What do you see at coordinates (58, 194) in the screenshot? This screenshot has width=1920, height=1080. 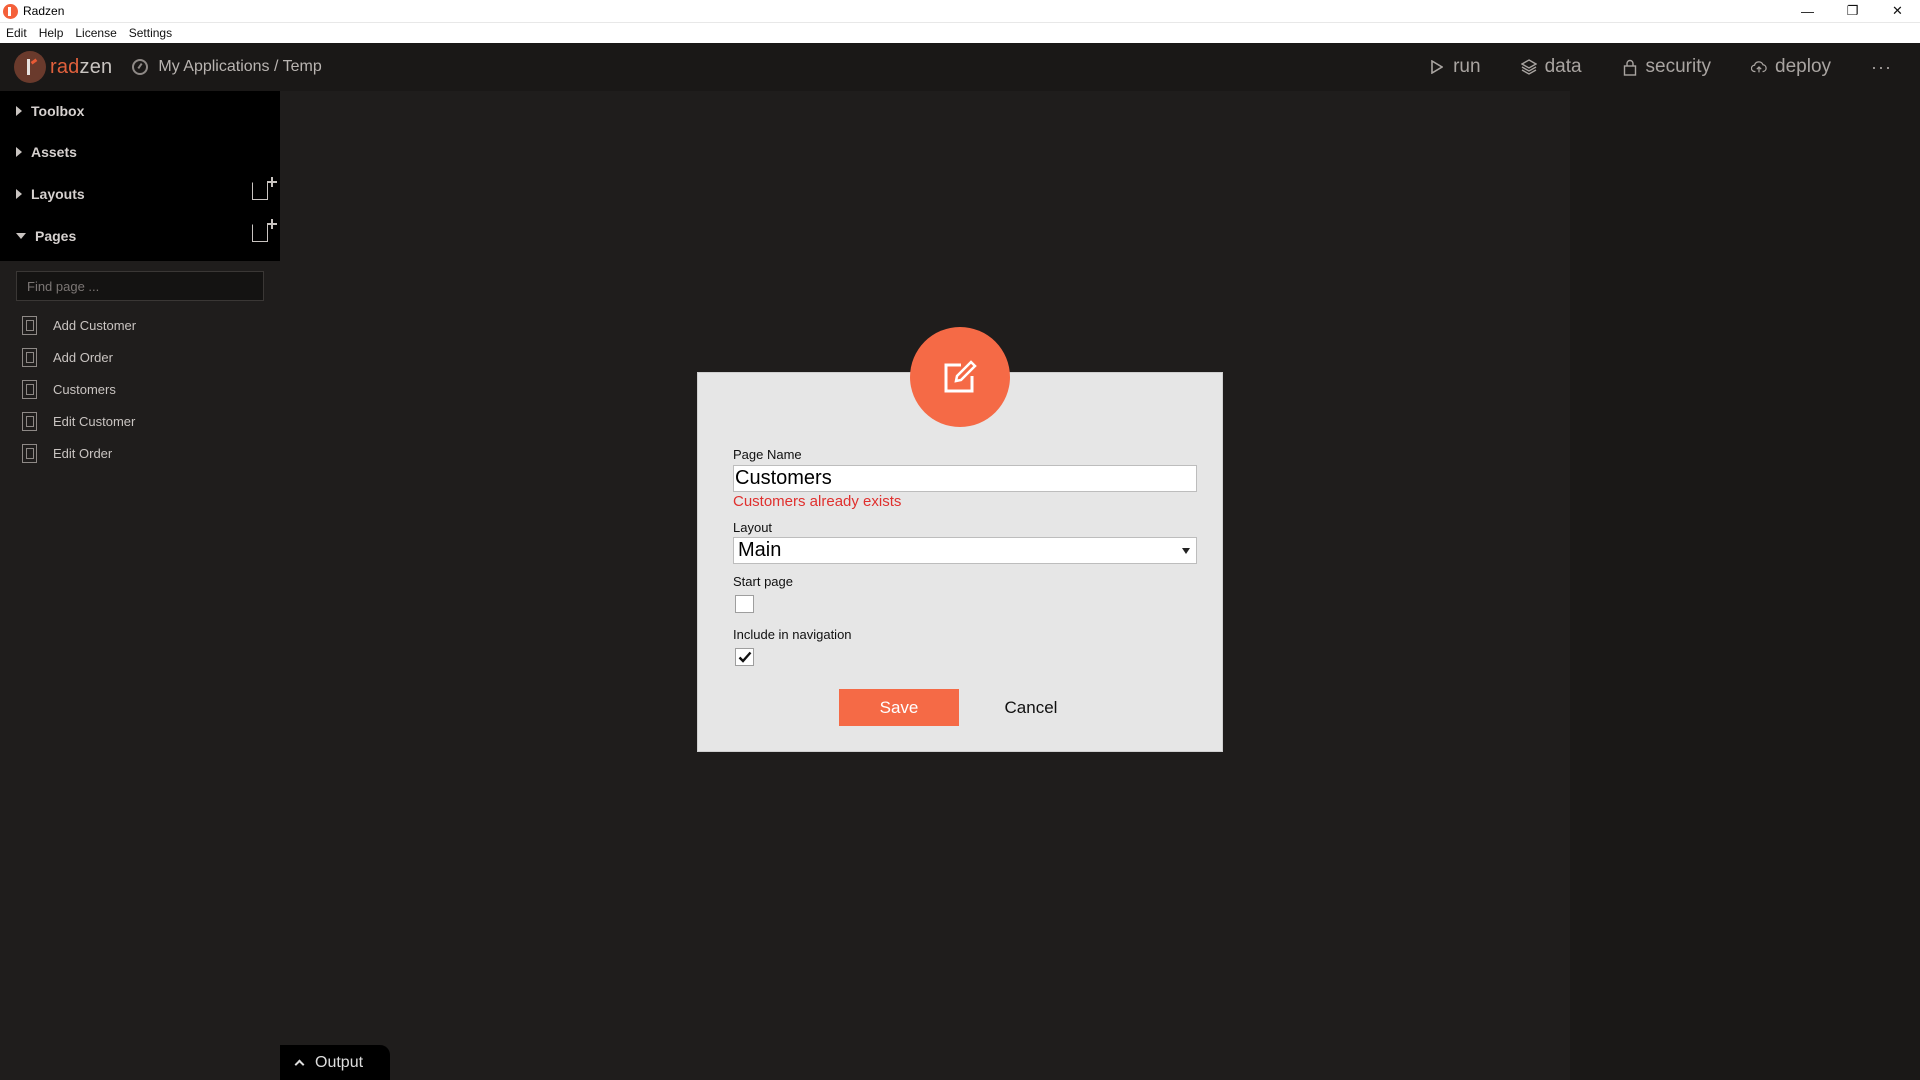 I see `section-label: Layouts` at bounding box center [58, 194].